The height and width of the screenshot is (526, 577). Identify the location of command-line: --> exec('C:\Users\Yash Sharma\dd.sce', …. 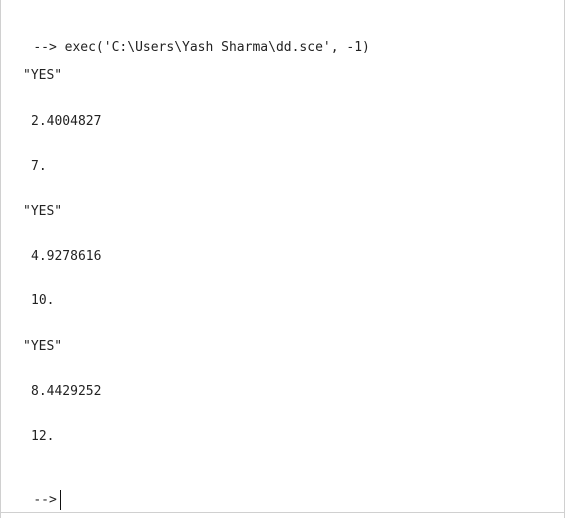
(186, 48).